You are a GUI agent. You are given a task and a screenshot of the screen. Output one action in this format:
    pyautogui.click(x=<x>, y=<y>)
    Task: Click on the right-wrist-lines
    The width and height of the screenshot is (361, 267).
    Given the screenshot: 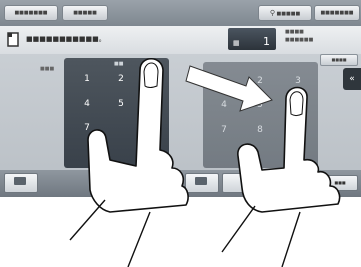 What is the action you would take?
    pyautogui.click(x=261, y=236)
    